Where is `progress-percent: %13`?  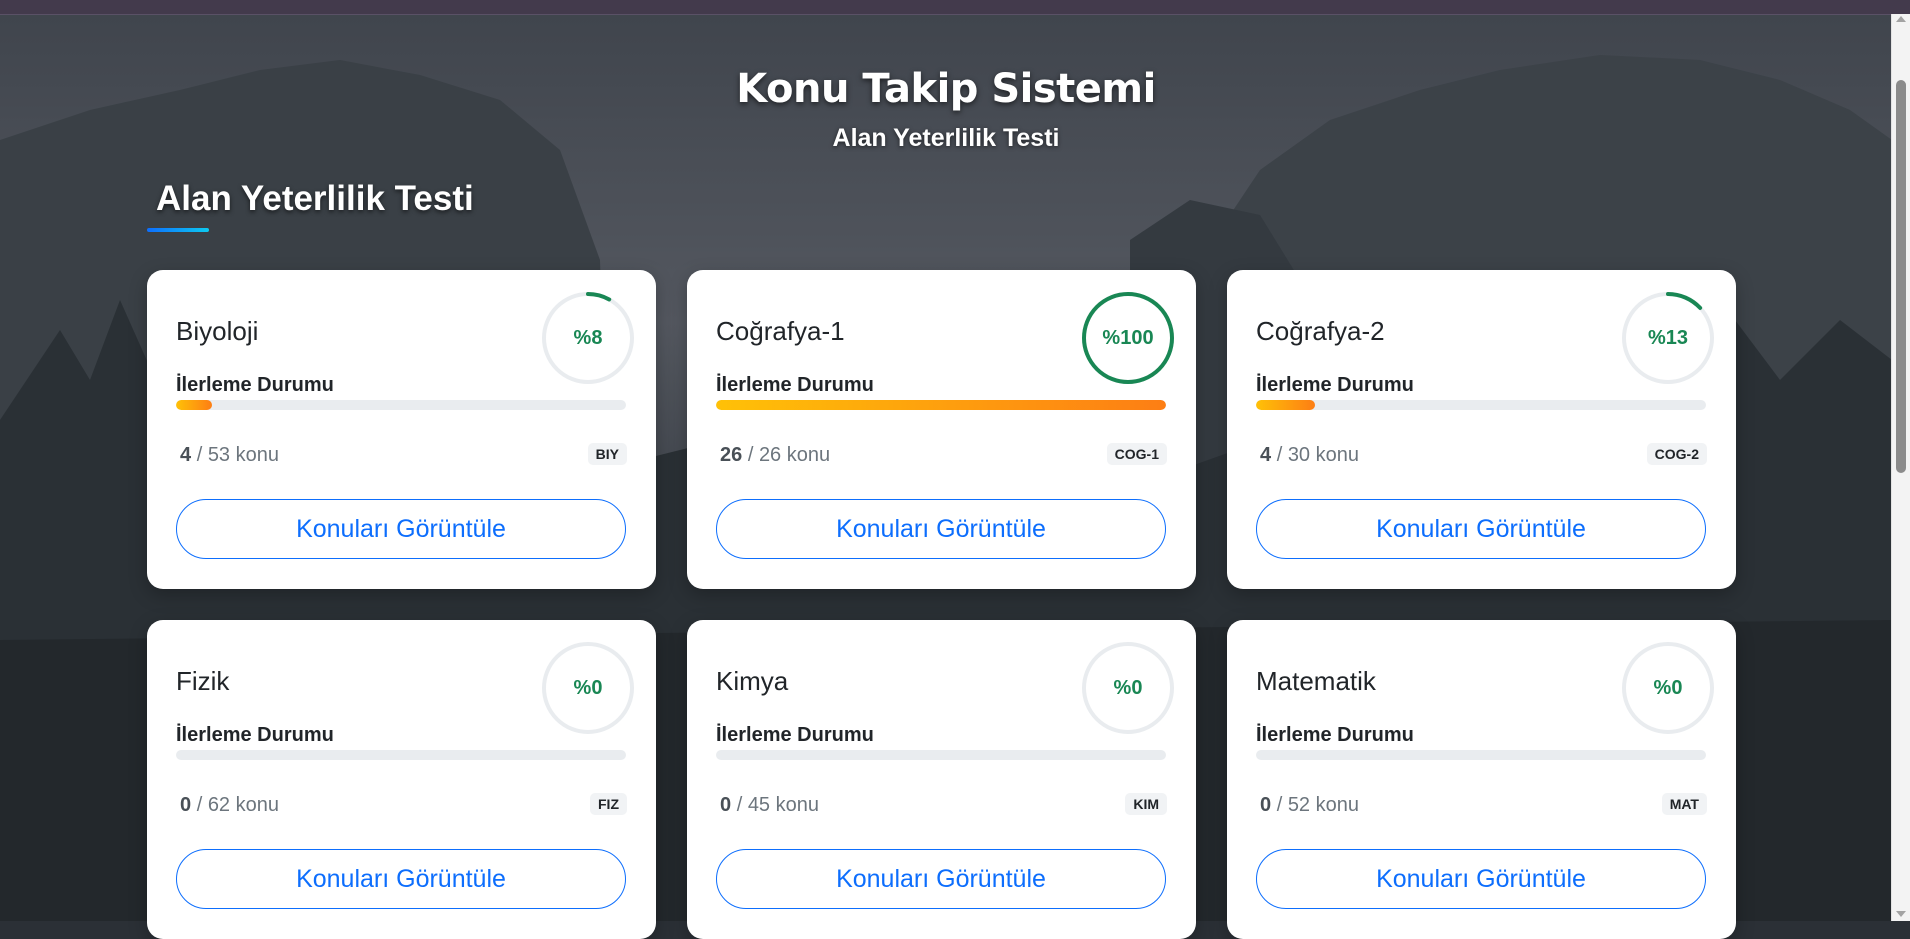 progress-percent: %13 is located at coordinates (1668, 338).